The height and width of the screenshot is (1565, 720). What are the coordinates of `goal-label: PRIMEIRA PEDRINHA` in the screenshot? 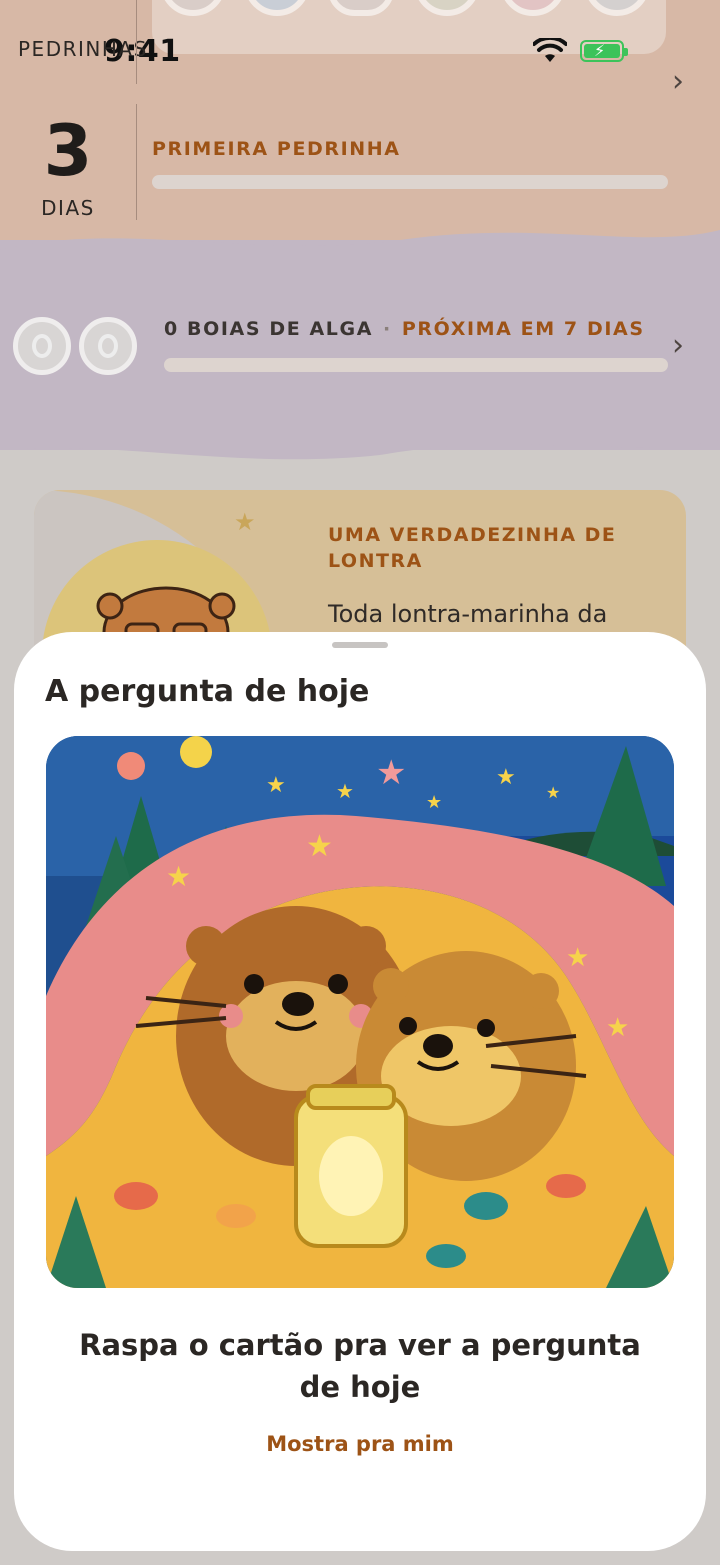 It's located at (276, 149).